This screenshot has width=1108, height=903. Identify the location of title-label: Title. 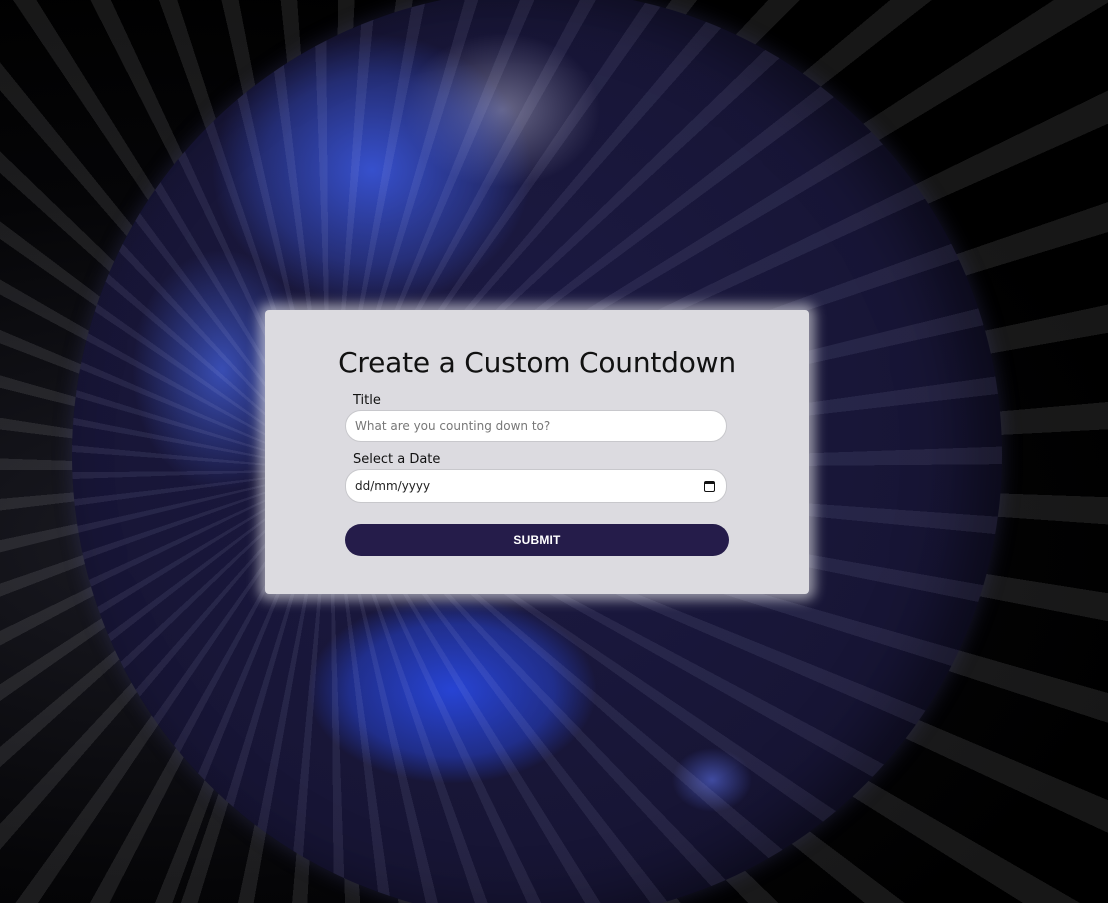
(367, 400).